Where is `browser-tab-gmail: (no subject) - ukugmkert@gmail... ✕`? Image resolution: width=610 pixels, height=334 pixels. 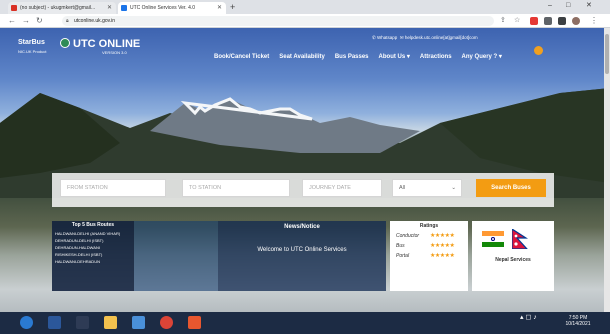 browser-tab-gmail: (no subject) - ukugmkert@gmail... ✕ is located at coordinates (62, 8).